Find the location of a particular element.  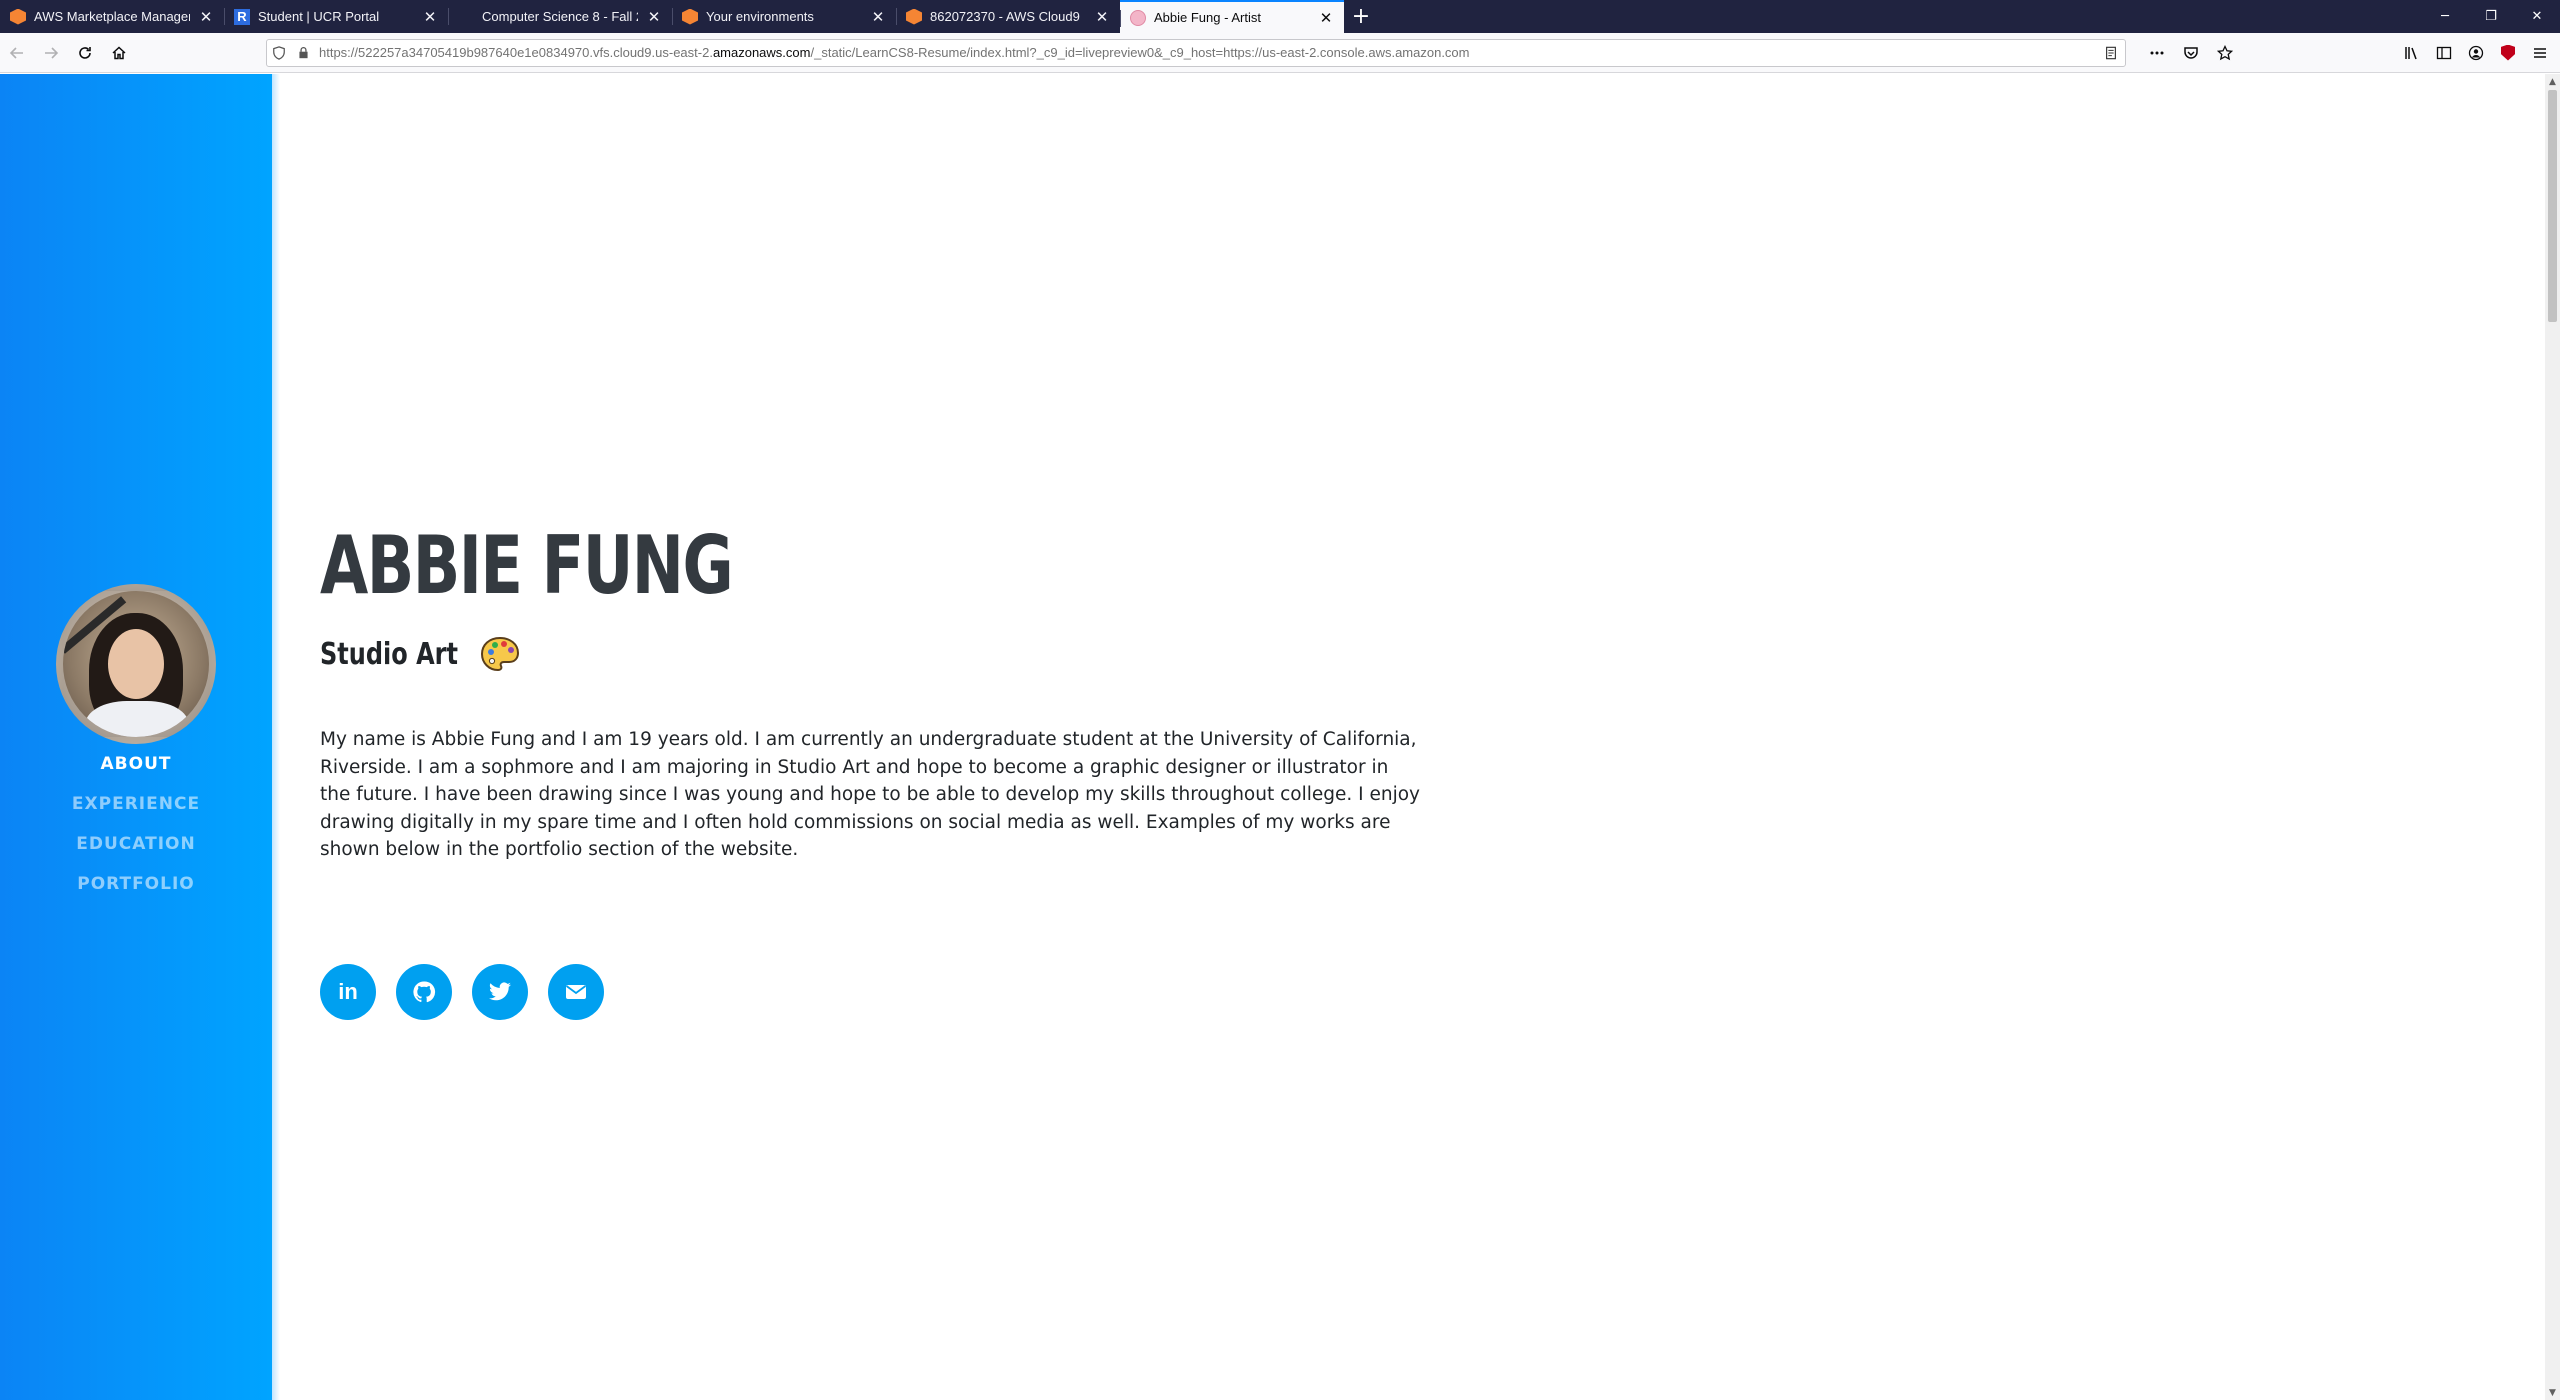

shield-icon is located at coordinates (279, 52).